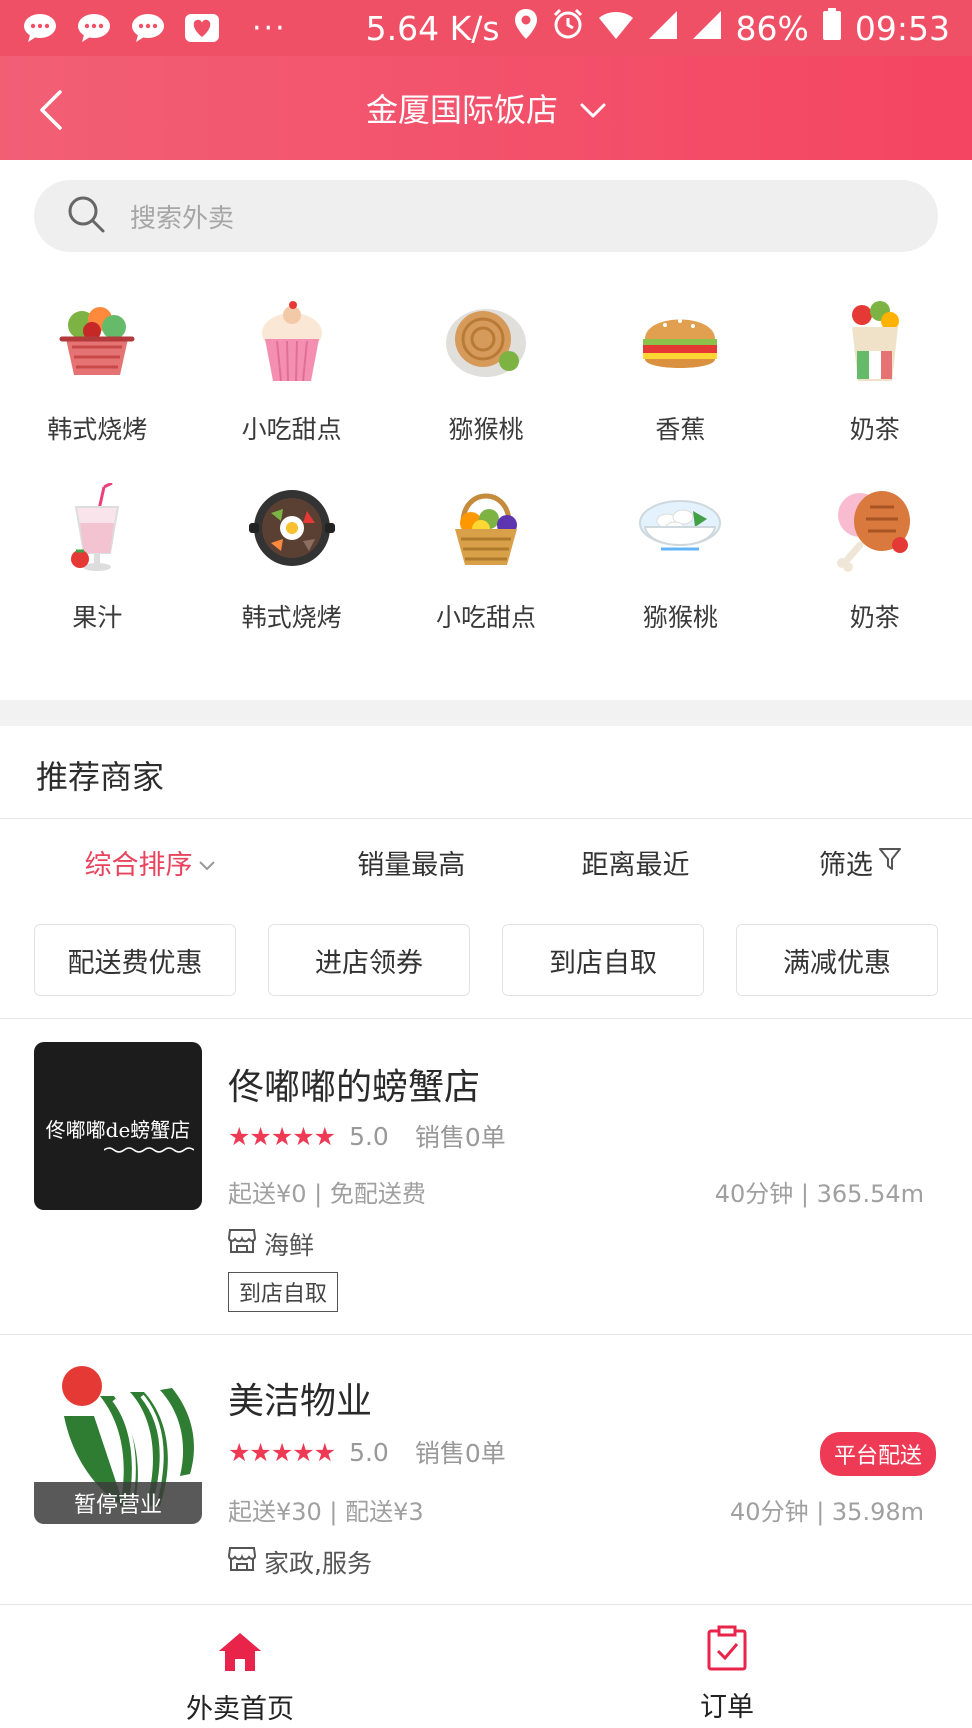 The width and height of the screenshot is (972, 1728). I want to click on nav-home: 外卖首页, so click(240, 1678).